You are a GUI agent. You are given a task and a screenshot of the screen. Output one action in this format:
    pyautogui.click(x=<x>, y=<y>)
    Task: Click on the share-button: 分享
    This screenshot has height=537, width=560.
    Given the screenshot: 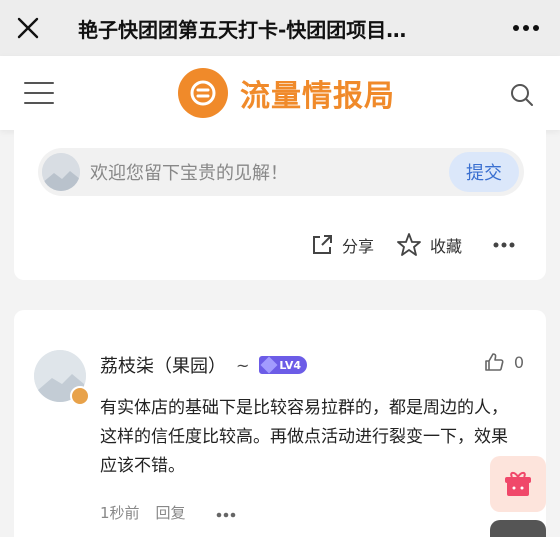 What is the action you would take?
    pyautogui.click(x=342, y=245)
    